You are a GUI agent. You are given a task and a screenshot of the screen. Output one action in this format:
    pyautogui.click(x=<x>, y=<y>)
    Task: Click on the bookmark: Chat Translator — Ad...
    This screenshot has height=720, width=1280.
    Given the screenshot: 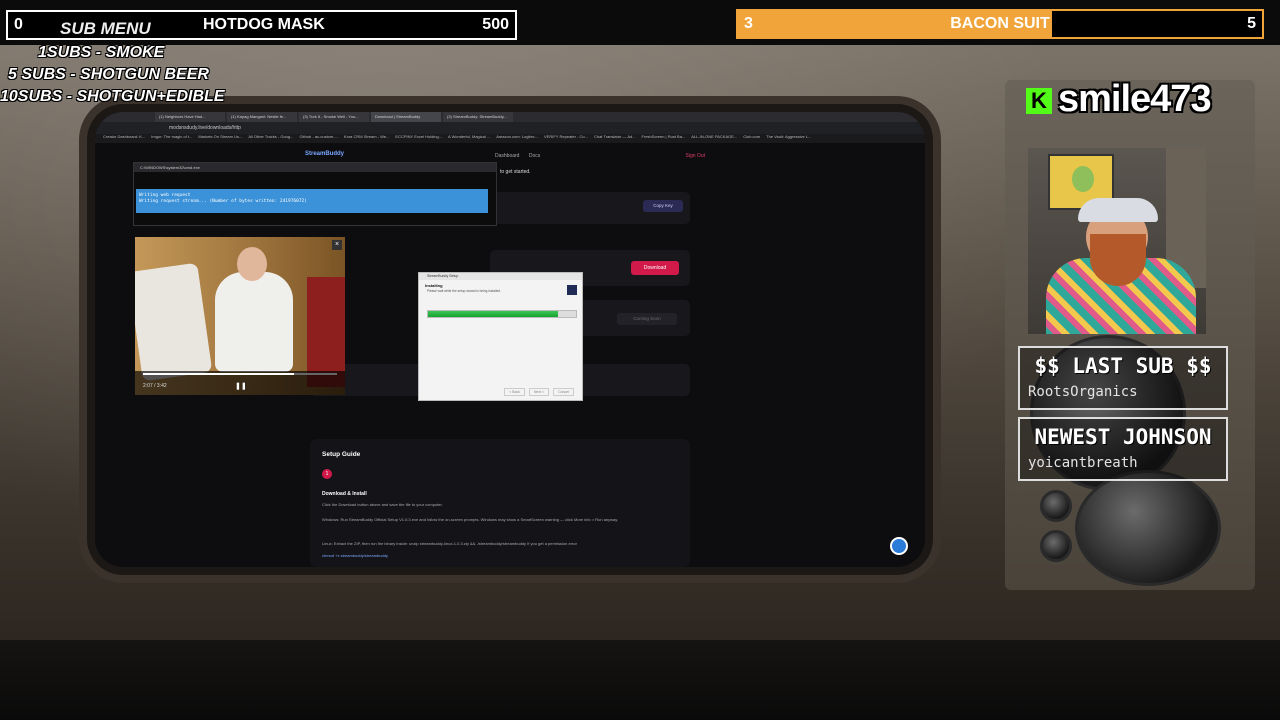 What is the action you would take?
    pyautogui.click(x=615, y=138)
    